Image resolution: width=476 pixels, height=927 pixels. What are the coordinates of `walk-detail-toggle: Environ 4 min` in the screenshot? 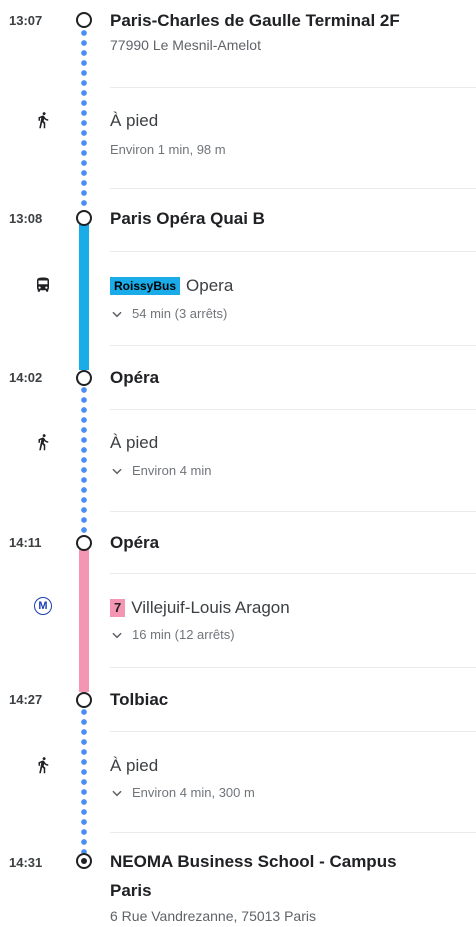 It's located at (160, 471).